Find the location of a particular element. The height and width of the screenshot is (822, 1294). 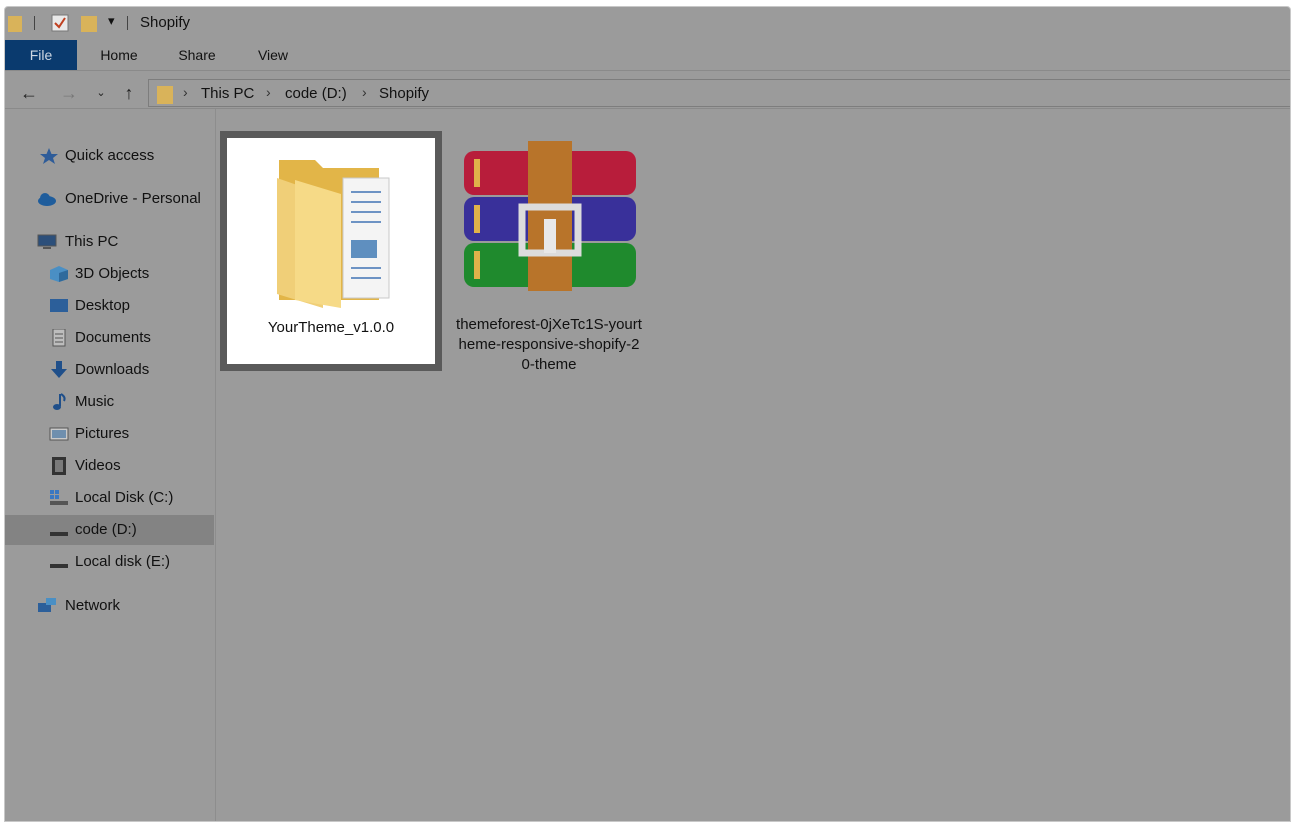

sidebar-item-label: Documents is located at coordinates (113, 337).